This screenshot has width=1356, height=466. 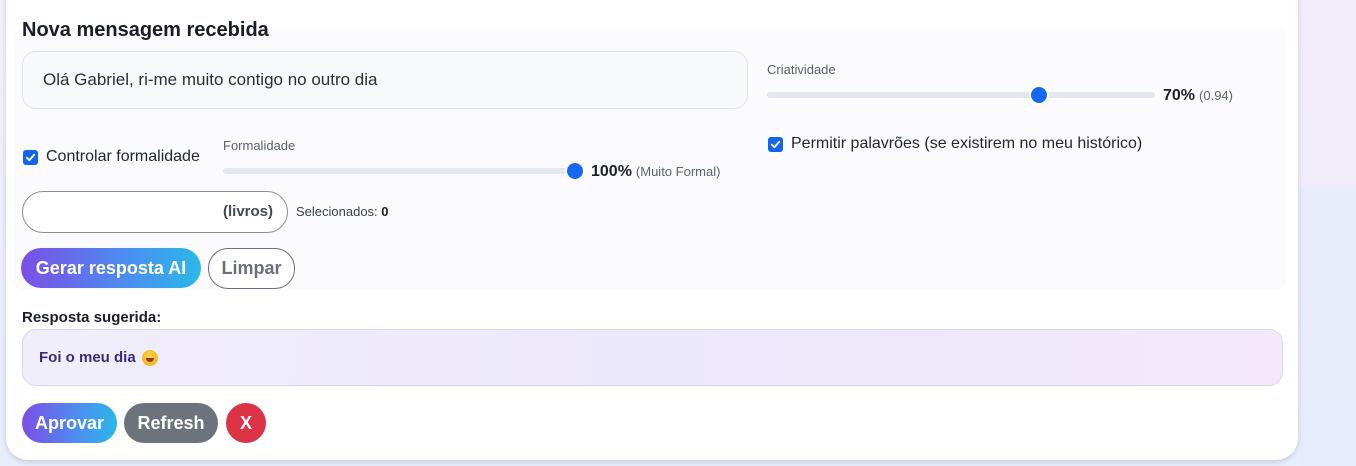 What do you see at coordinates (1179, 95) in the screenshot?
I see `creativity-percent: 70%` at bounding box center [1179, 95].